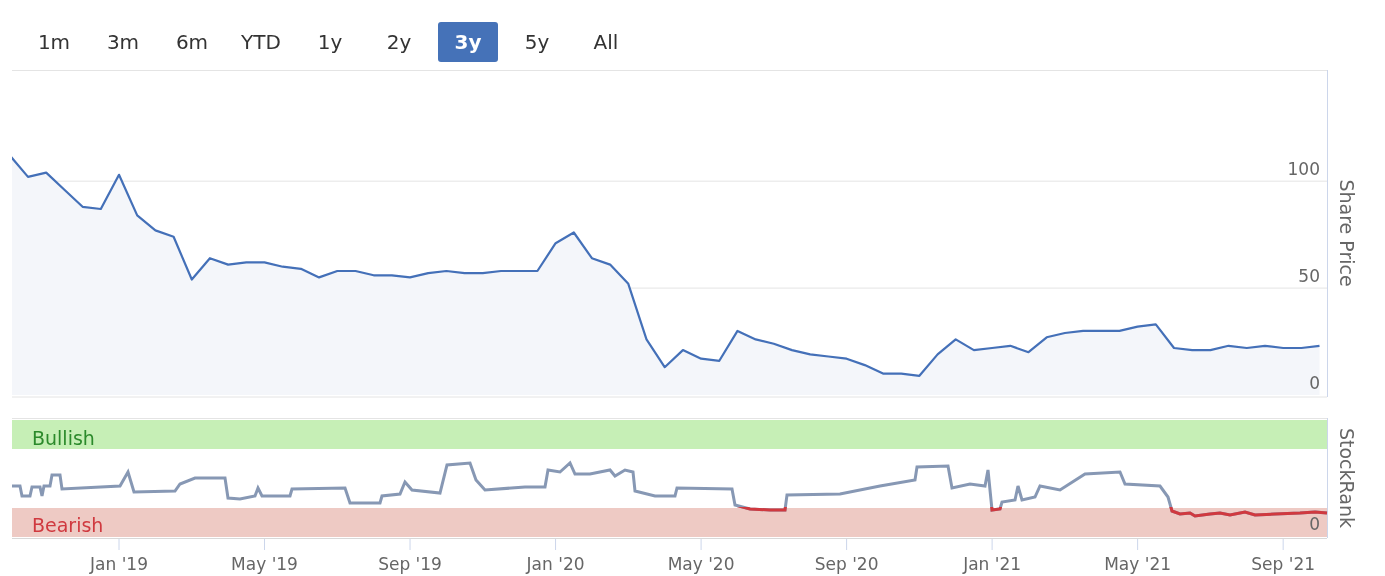  I want to click on range-button: All, so click(606, 42).